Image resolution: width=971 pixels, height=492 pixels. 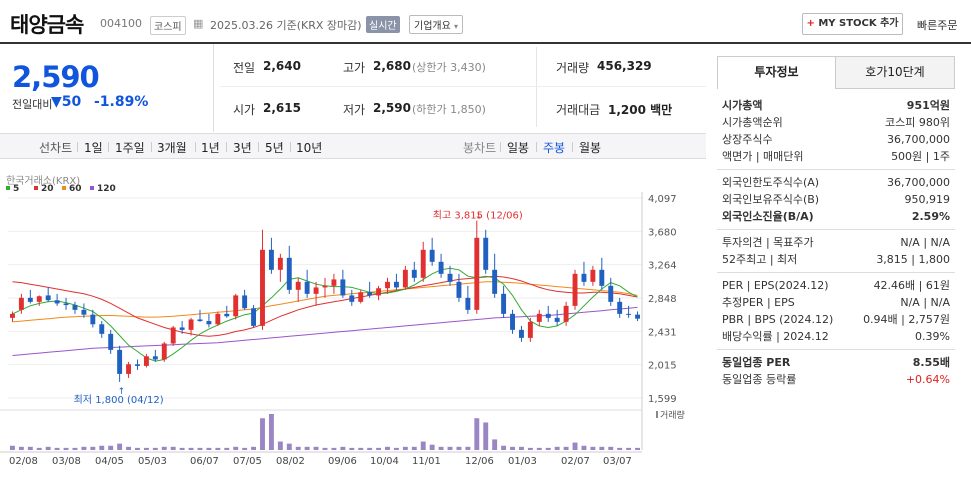 What do you see at coordinates (32, 104) in the screenshot?
I see `change-label: 전일대비` at bounding box center [32, 104].